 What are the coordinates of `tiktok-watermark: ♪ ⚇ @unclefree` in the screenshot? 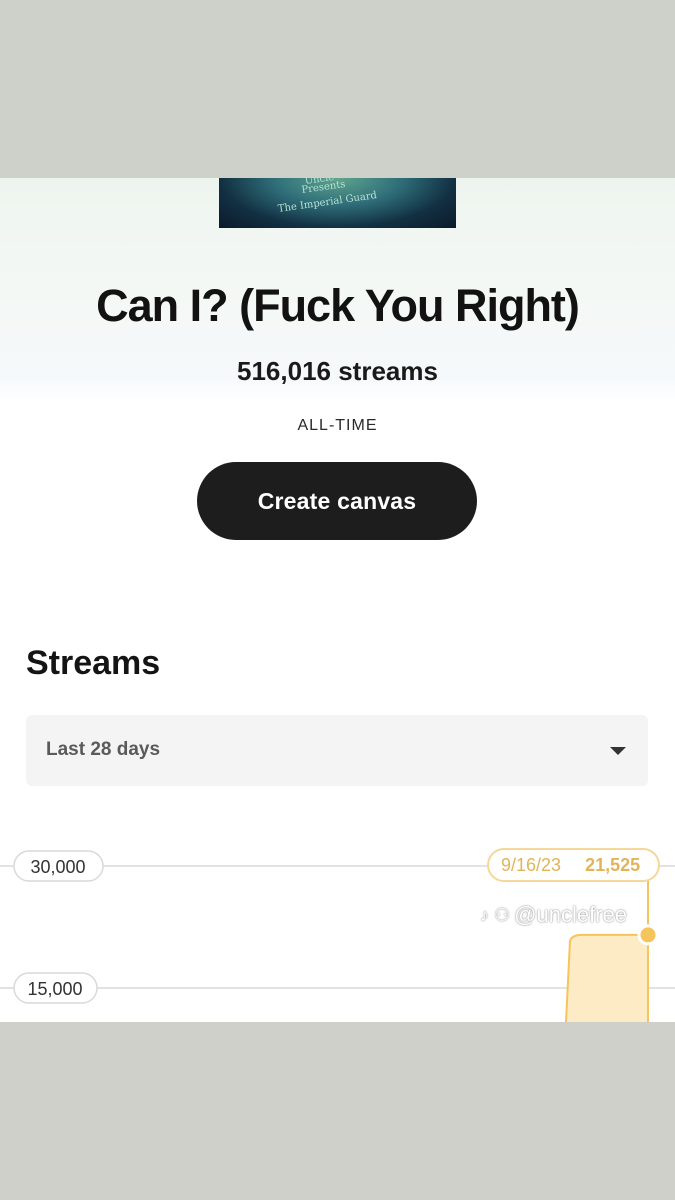 It's located at (553, 915).